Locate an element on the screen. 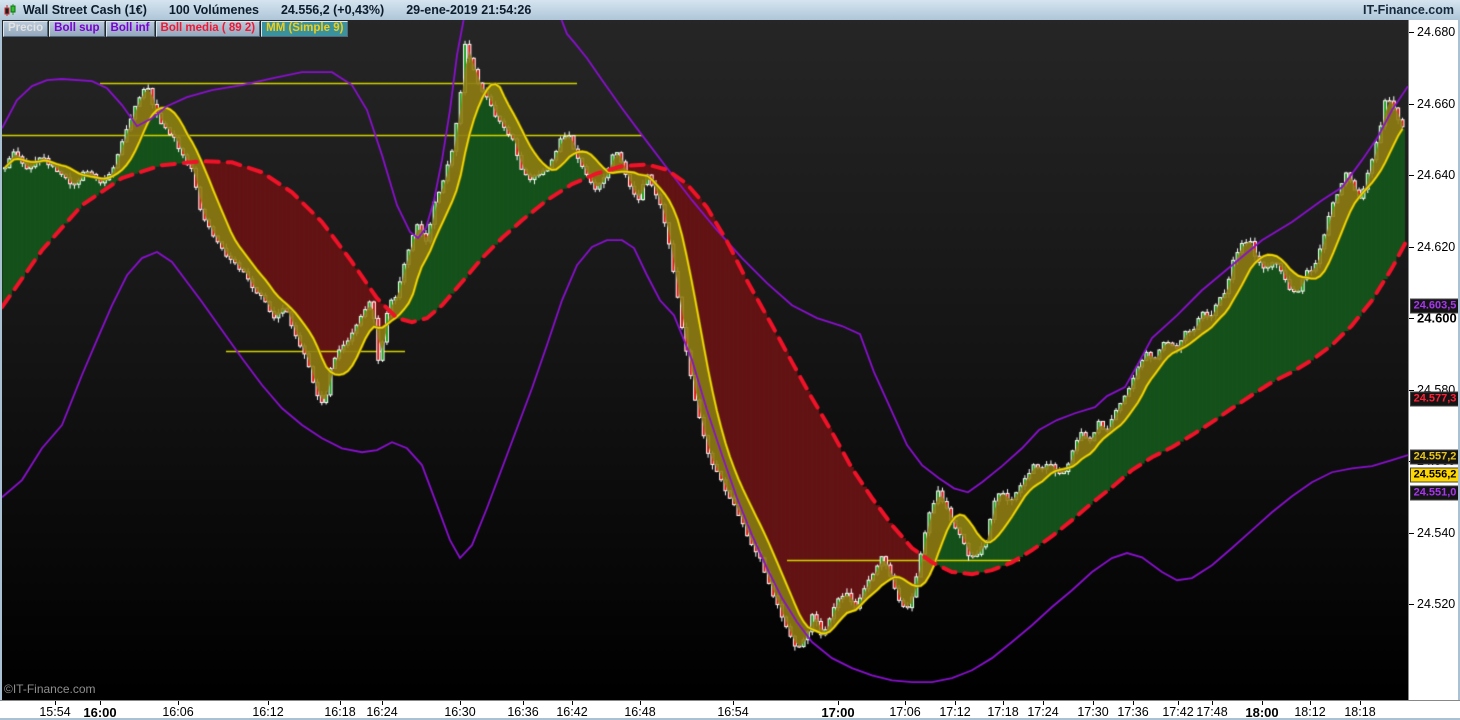 The height and width of the screenshot is (720, 1460). legend-button-boll-media-89-2: Boll media ( 89 2) is located at coordinates (208, 29).